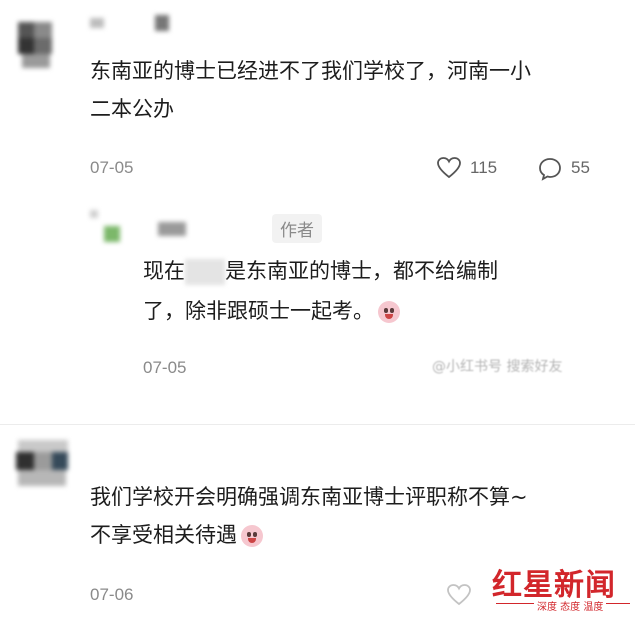 This screenshot has width=635, height=624. Describe the element at coordinates (309, 497) in the screenshot. I see `comment-text: 我们学校开会明确强调东南亚博士评职称不算~` at that location.